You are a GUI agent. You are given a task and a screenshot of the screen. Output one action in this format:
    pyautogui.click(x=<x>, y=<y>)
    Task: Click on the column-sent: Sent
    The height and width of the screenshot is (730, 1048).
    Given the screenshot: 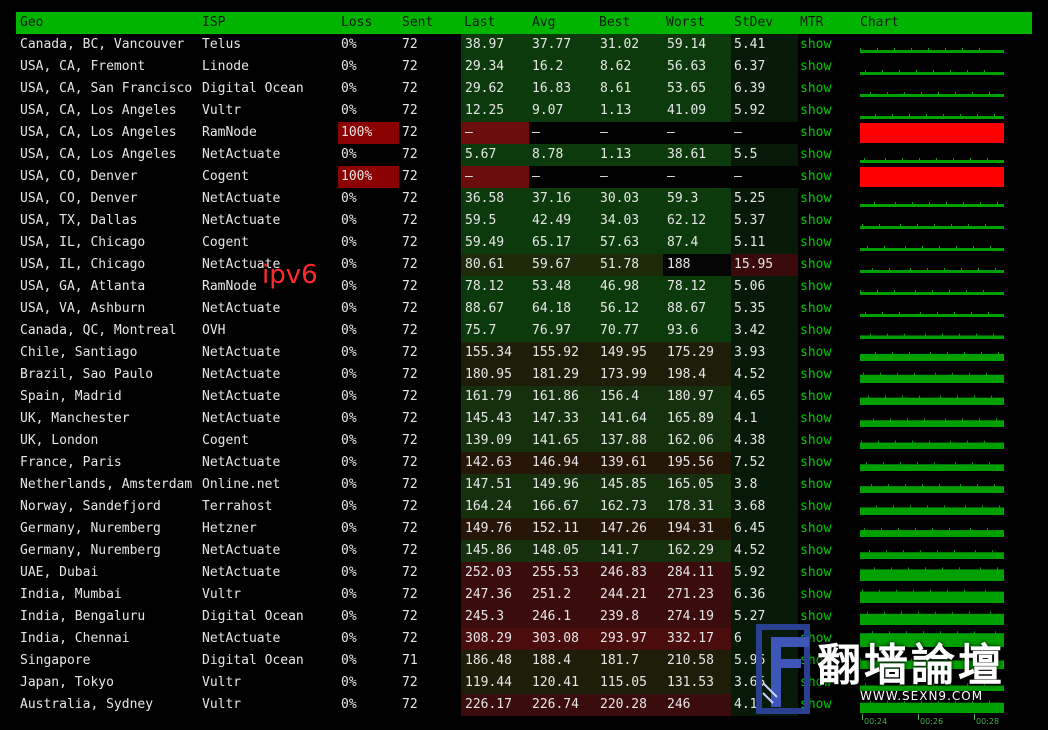 What is the action you would take?
    pyautogui.click(x=417, y=22)
    